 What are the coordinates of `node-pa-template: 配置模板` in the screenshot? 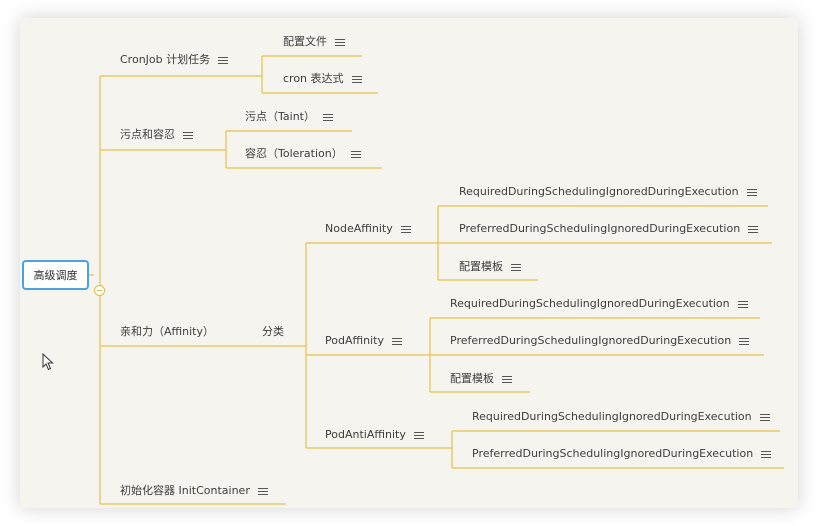 It's located at (481, 379).